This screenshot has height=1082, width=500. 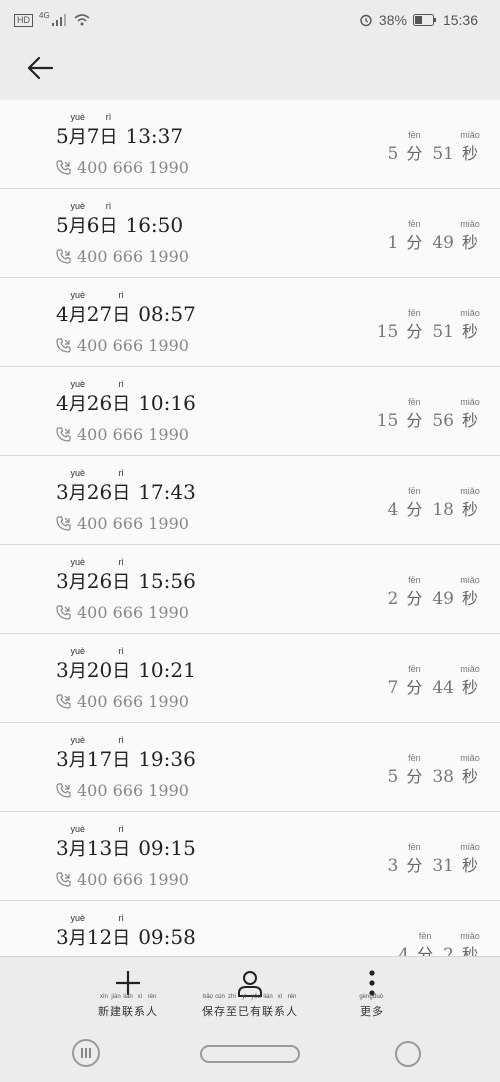 I want to click on call-log-row: 5 yuè 月6 rì 日 16:50 400 666 1990 1 fēn 分 49 miǎo 秒, so click(x=250, y=233).